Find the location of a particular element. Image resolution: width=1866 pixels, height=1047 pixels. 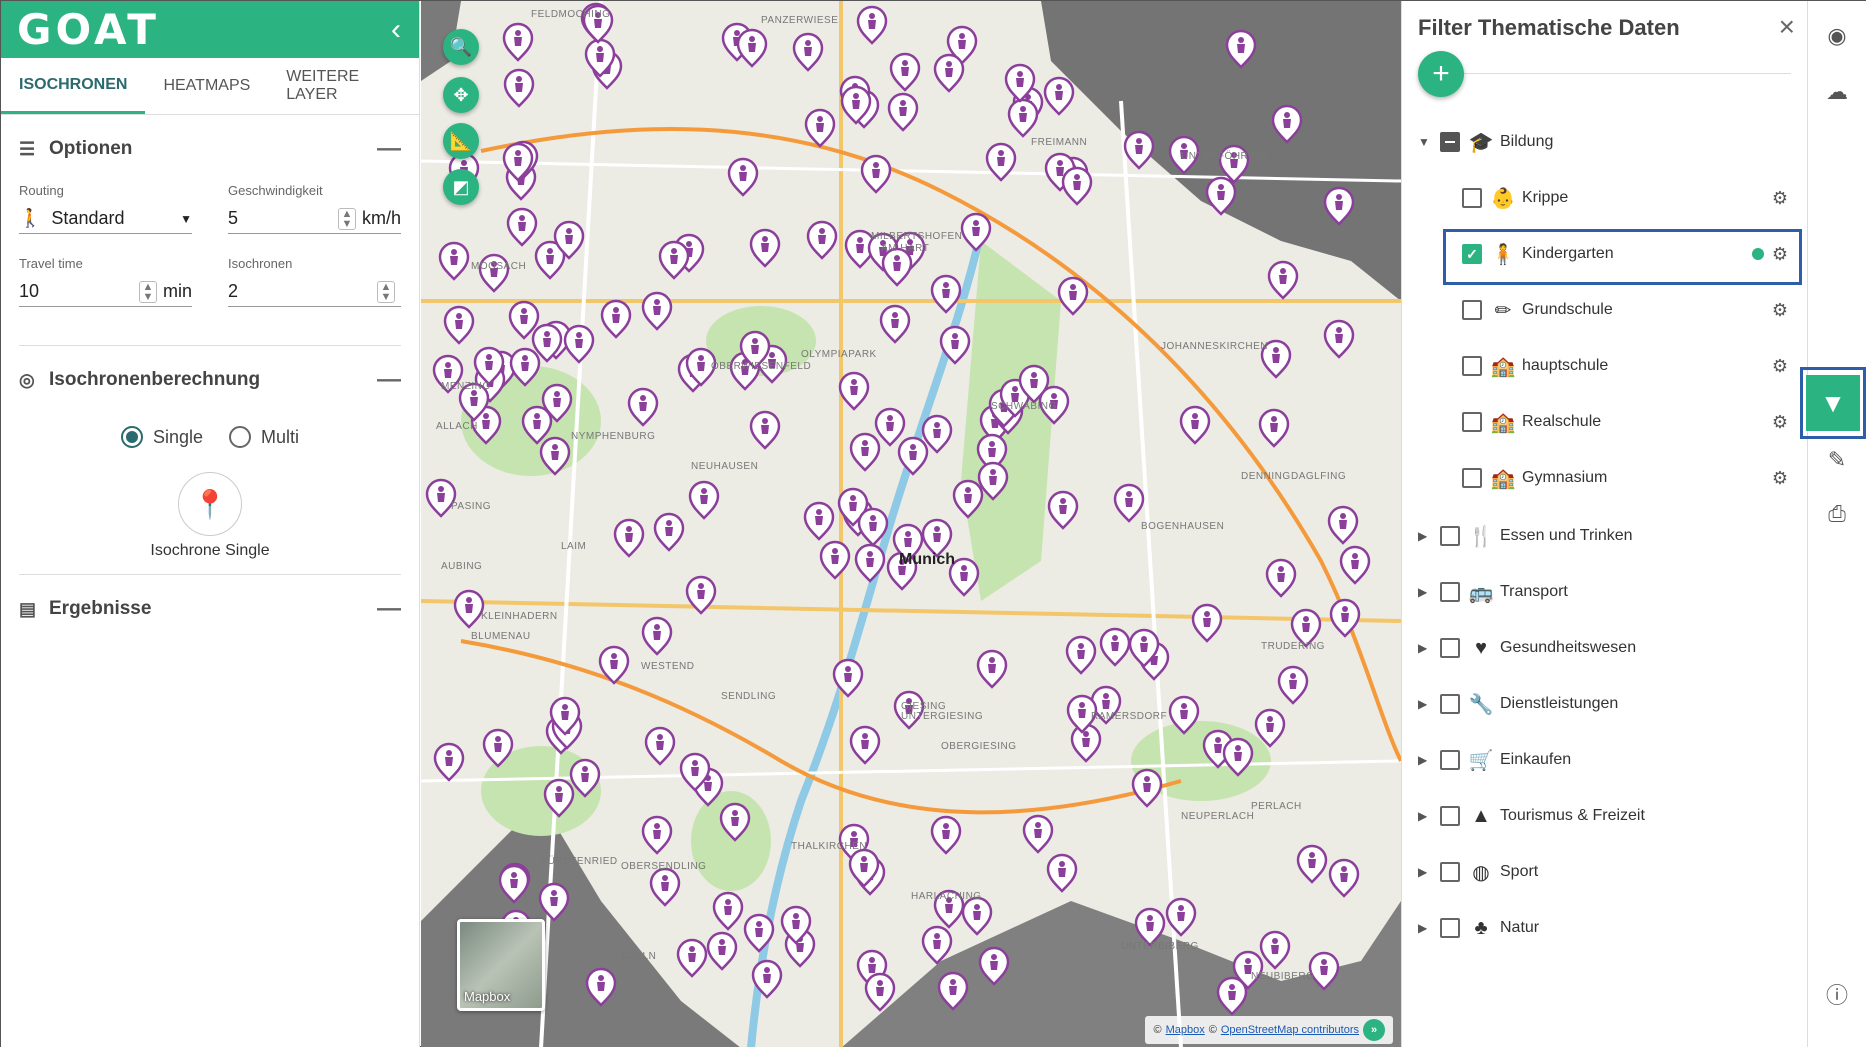

search-map-button: 🔍 is located at coordinates (461, 47).